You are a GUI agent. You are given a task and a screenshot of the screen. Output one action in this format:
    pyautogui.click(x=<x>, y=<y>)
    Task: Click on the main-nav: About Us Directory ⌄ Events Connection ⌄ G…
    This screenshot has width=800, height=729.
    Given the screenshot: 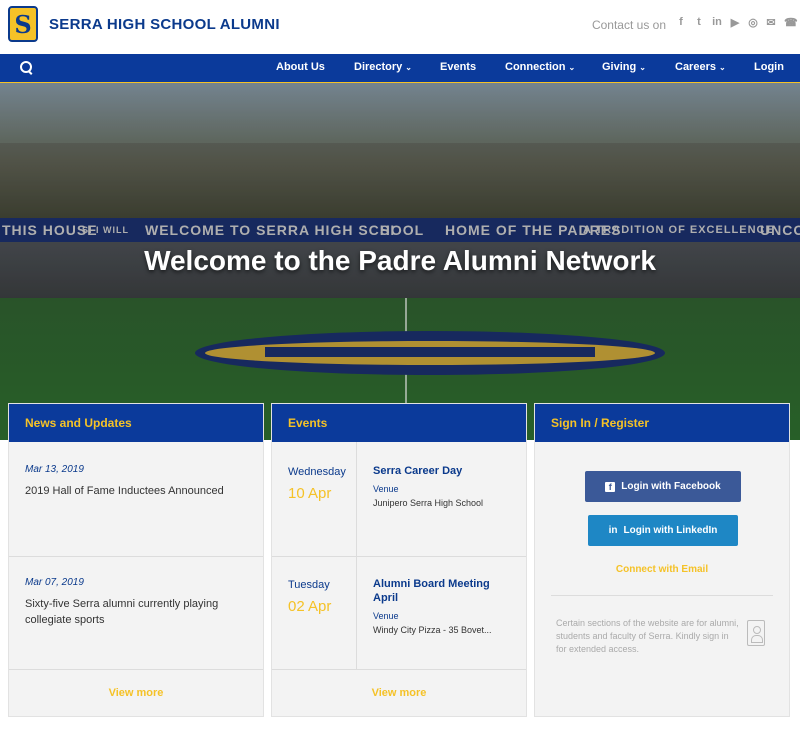 What is the action you would take?
    pyautogui.click(x=400, y=68)
    